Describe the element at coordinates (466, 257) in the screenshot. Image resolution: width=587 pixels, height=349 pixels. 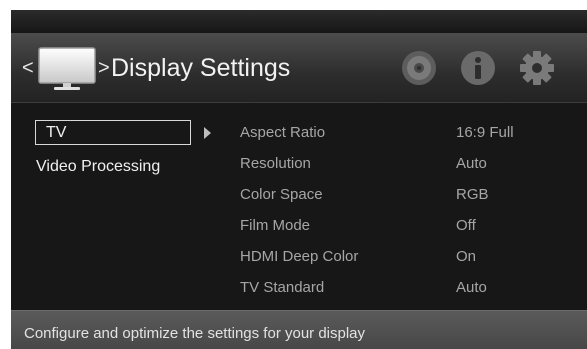
I see `setting-value-hdmi-deep-color: On` at that location.